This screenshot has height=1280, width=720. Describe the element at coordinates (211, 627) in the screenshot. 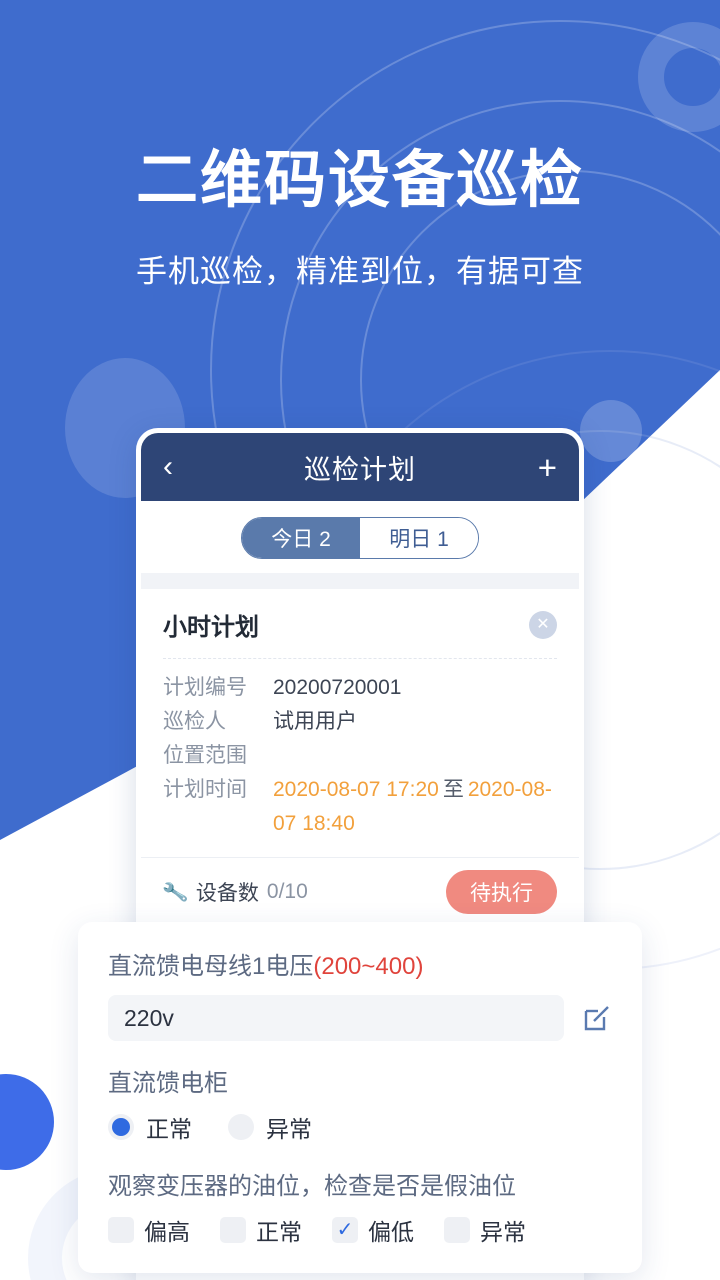

I see `card-title: 小时计划` at that location.